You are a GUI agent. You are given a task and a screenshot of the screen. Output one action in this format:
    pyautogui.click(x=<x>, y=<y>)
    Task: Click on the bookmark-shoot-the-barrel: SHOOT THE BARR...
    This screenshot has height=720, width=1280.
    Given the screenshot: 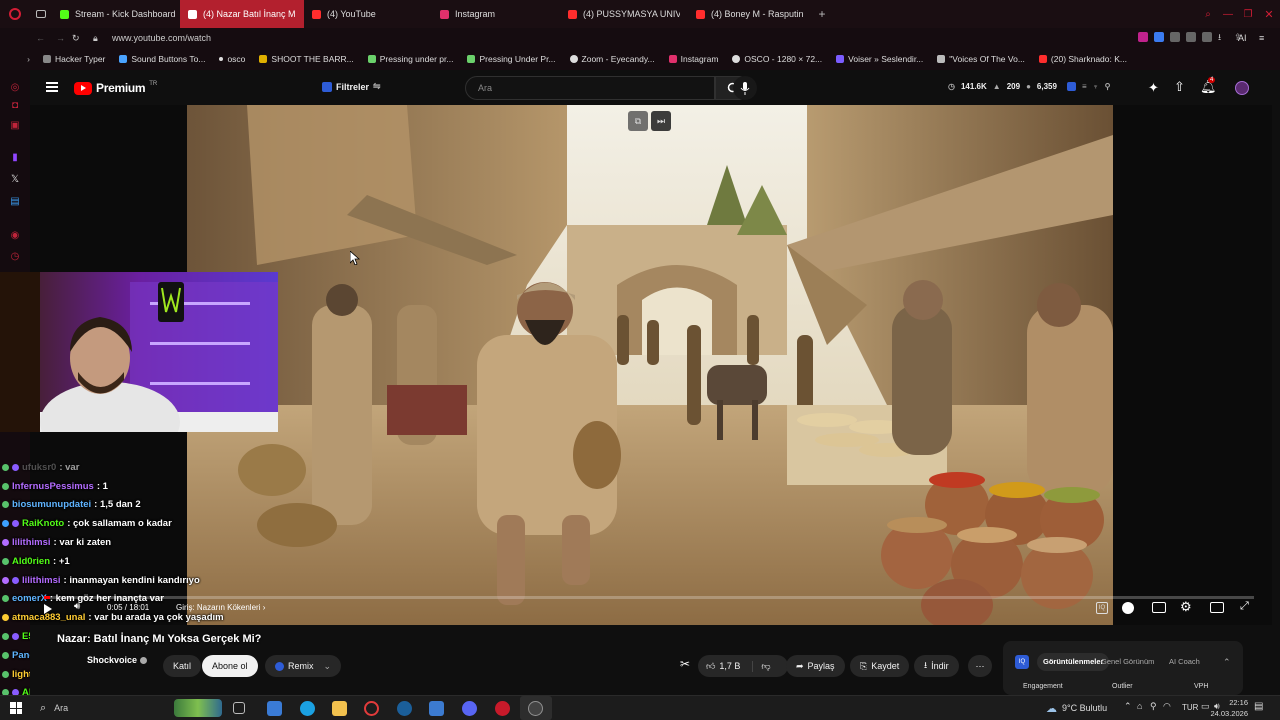 What is the action you would take?
    pyautogui.click(x=306, y=59)
    